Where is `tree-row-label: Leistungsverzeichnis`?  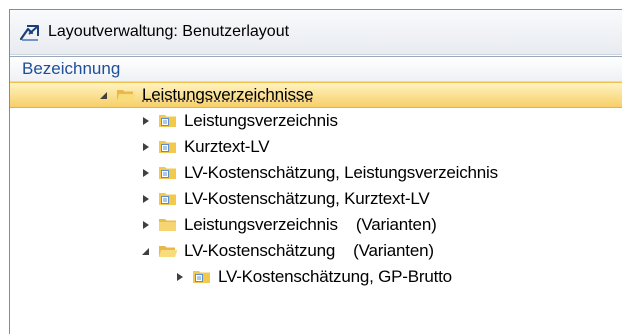 tree-row-label: Leistungsverzeichnis is located at coordinates (261, 120).